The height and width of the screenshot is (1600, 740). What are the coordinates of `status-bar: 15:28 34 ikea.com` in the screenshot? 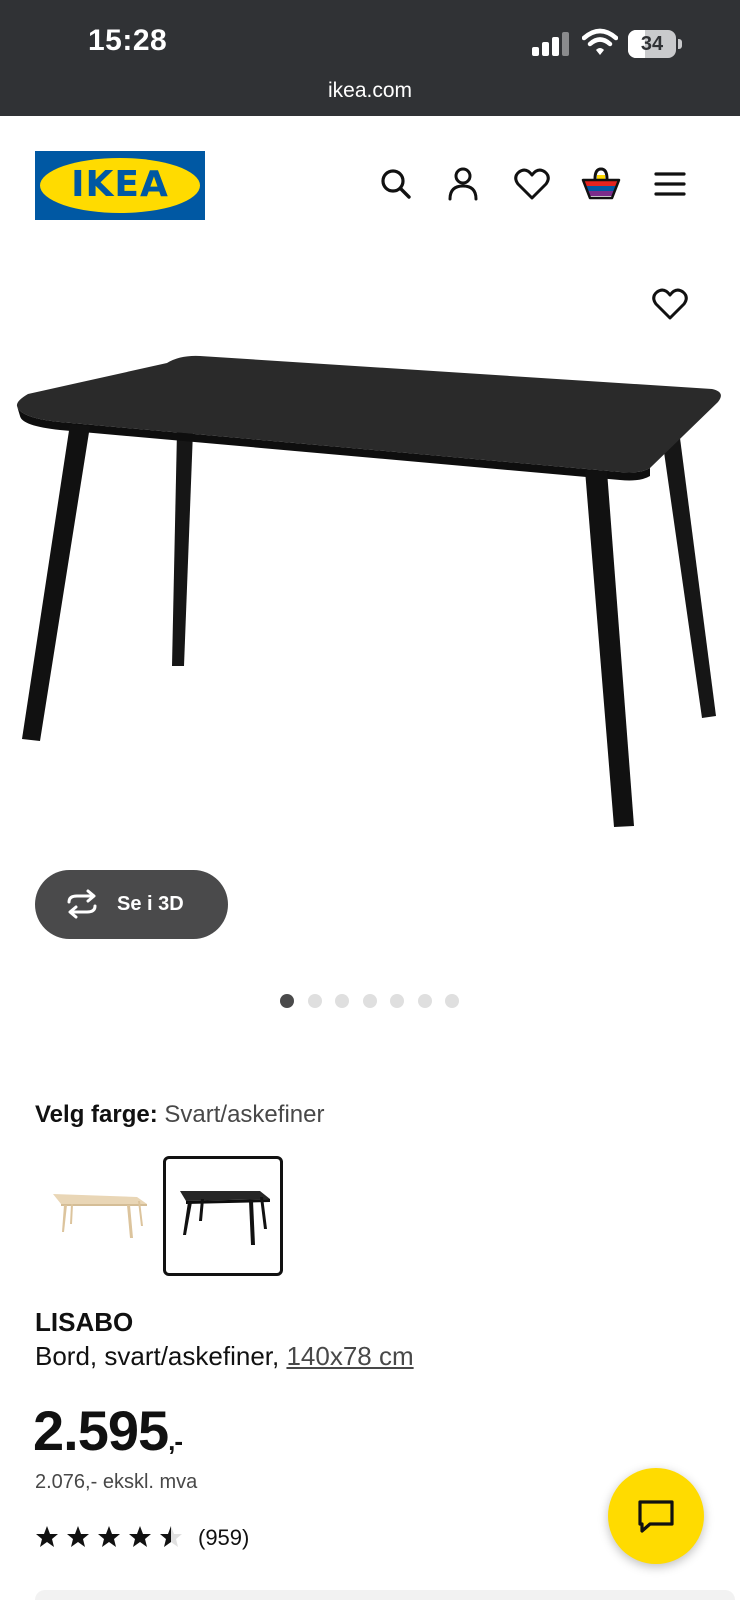 It's located at (370, 58).